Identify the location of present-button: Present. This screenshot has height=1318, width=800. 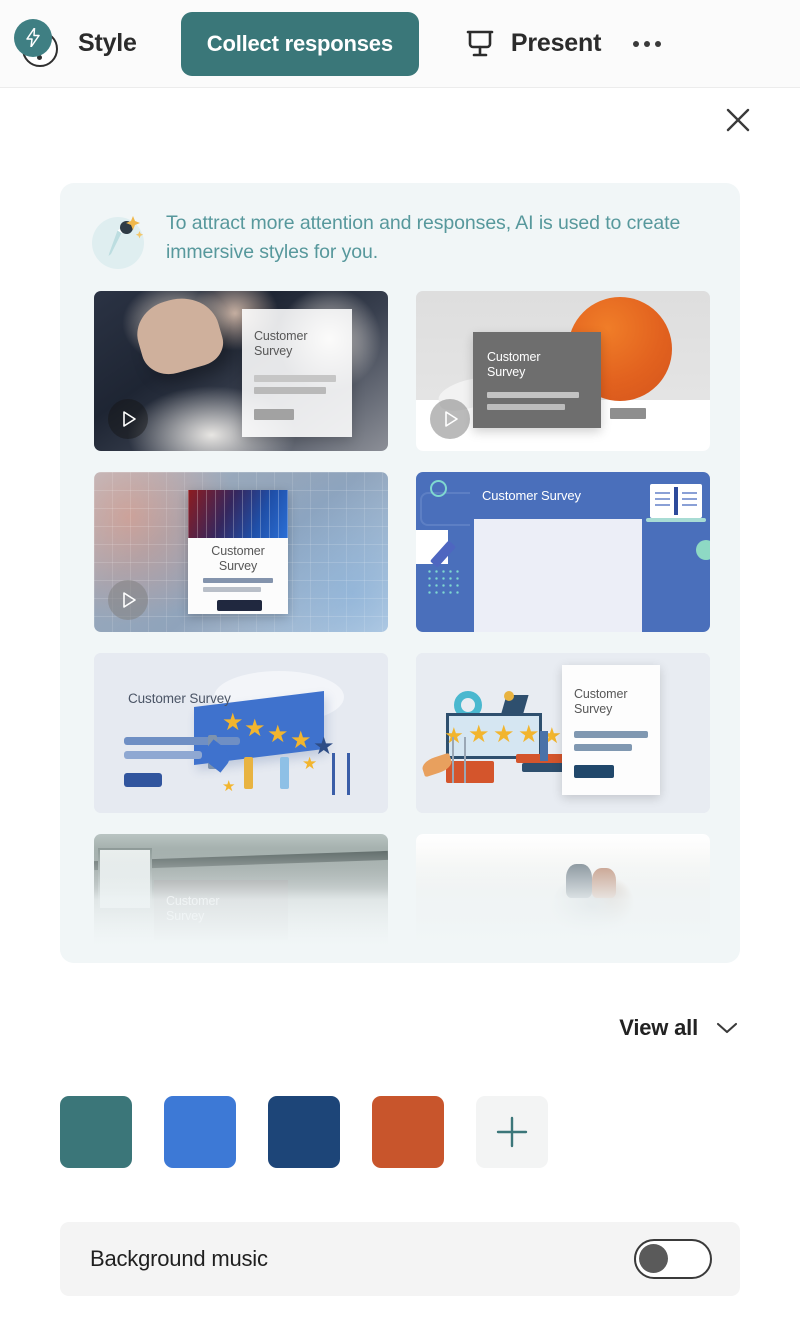
(532, 44).